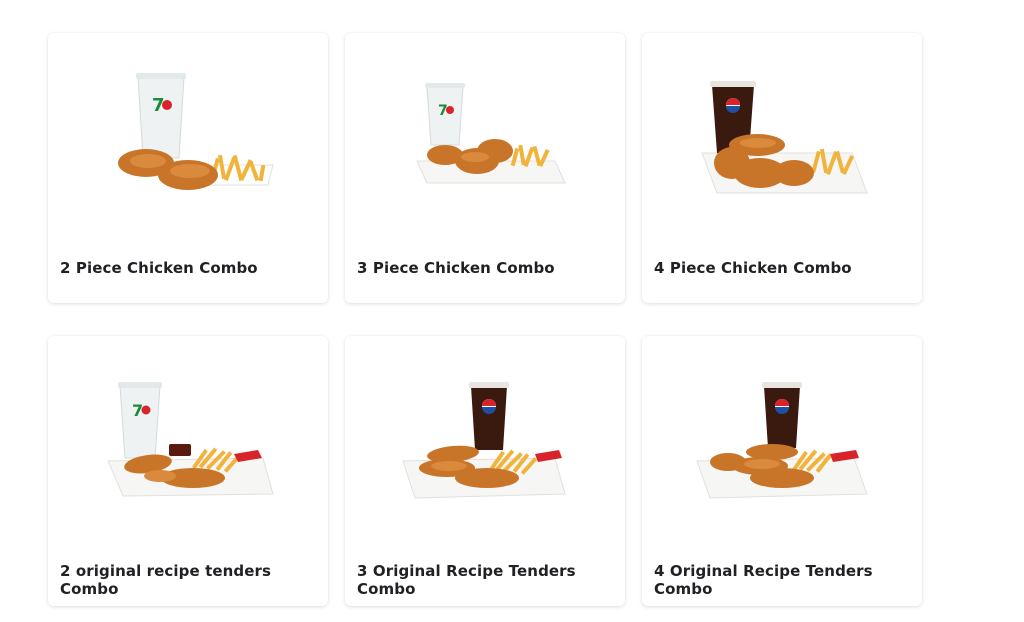 The width and height of the screenshot is (1024, 622). I want to click on product-title: 4 Original Recipe Tenders Combo, so click(763, 580).